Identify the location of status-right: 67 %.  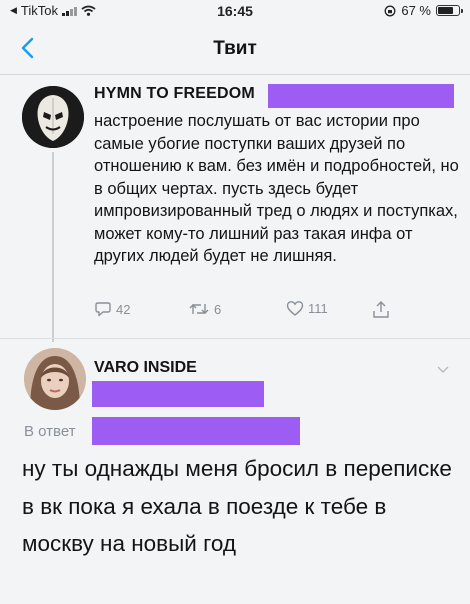
(423, 10).